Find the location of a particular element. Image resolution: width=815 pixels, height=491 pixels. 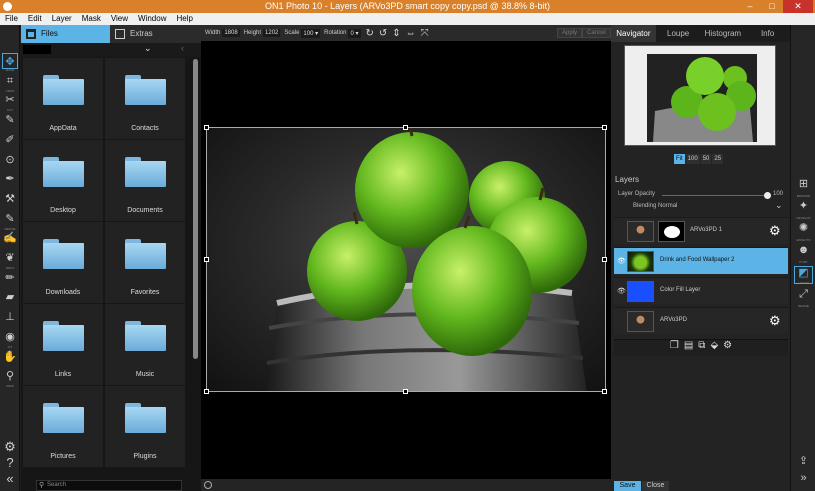

rotate-left-icon: ↻ is located at coordinates (370, 33).